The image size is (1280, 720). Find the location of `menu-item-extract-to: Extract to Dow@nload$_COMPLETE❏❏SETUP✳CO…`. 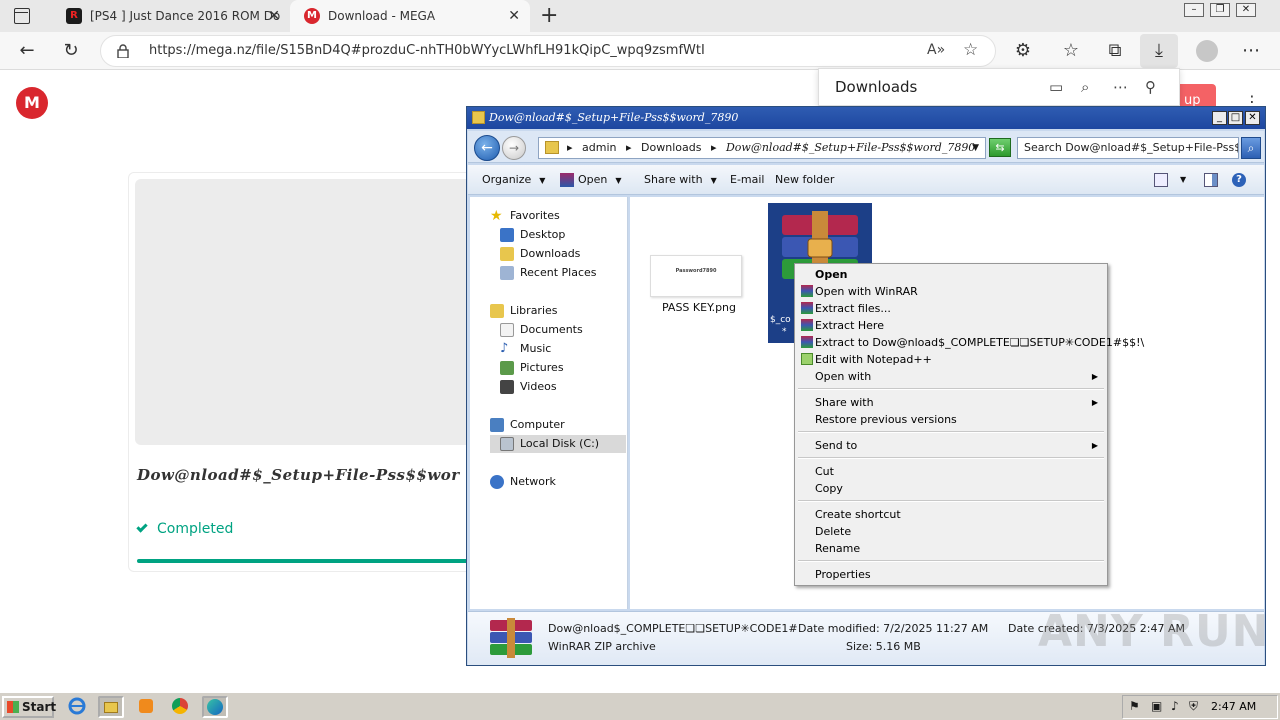

menu-item-extract-to: Extract to Dow@nload$_COMPLETE❏❏SETUP✳CO… is located at coordinates (970, 342).